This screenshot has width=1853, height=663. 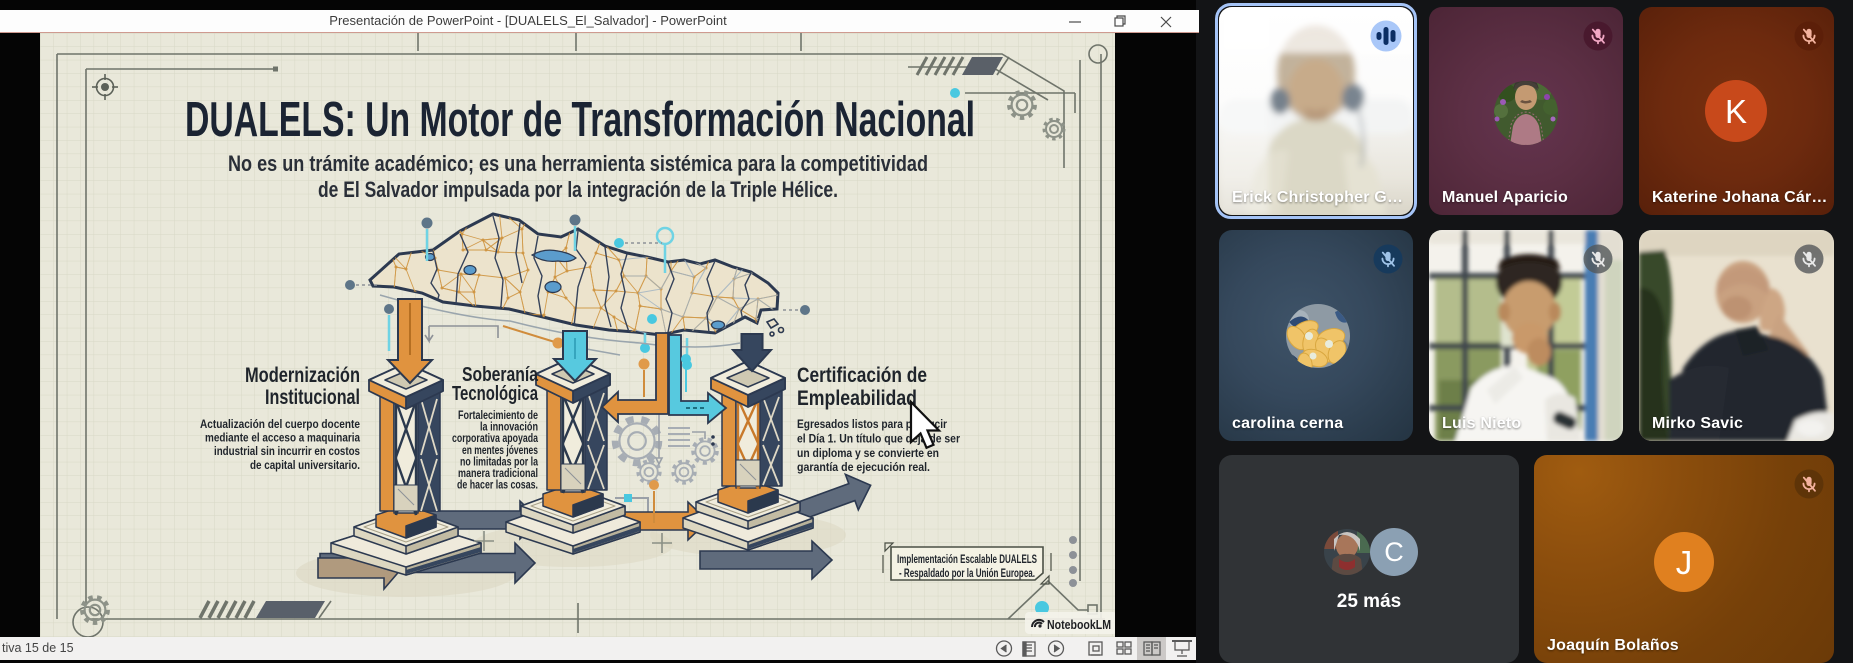 I want to click on svg-text:industrial sin incurrir en cos: industrial sin incurrir en costos, so click(x=287, y=451).